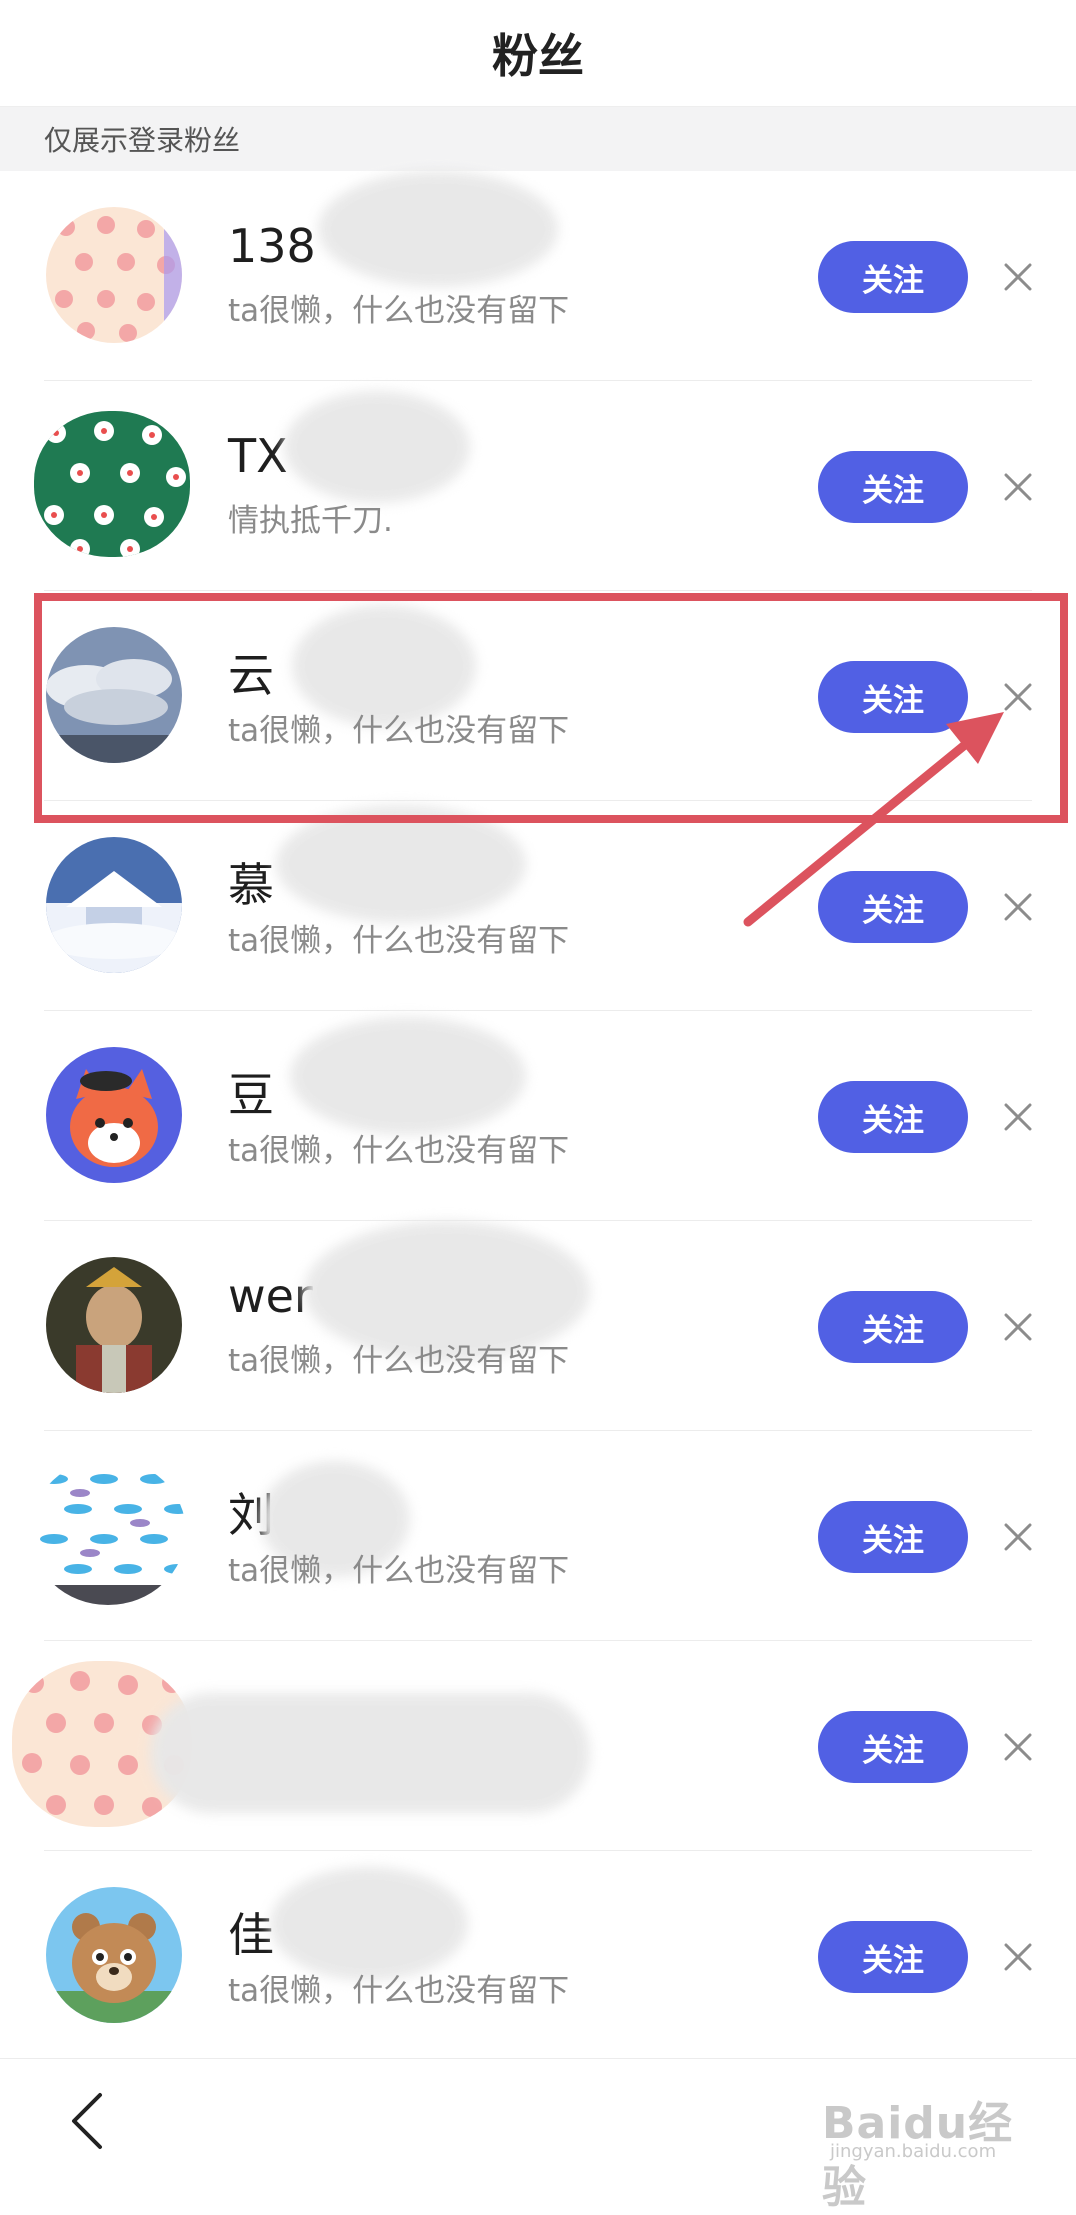  Describe the element at coordinates (114, 1325) in the screenshot. I see `old-man-photo-avatar` at that location.